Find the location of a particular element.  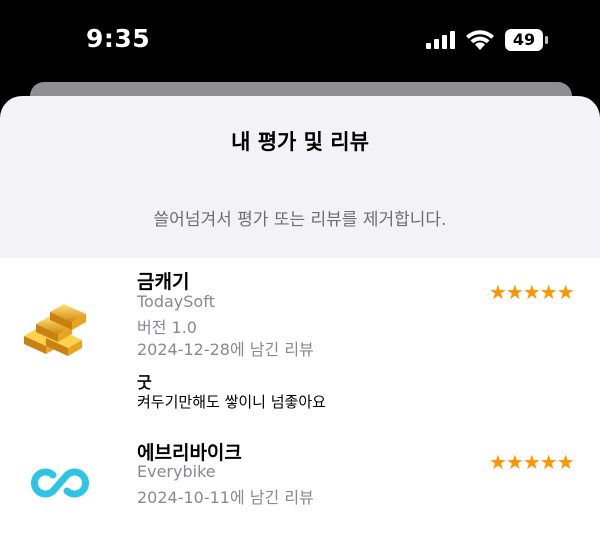

cellular-signal-icon is located at coordinates (440, 40).